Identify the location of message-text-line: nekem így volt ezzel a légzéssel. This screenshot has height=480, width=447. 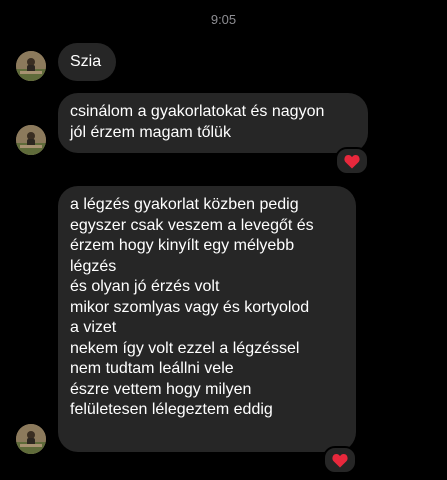
(185, 348).